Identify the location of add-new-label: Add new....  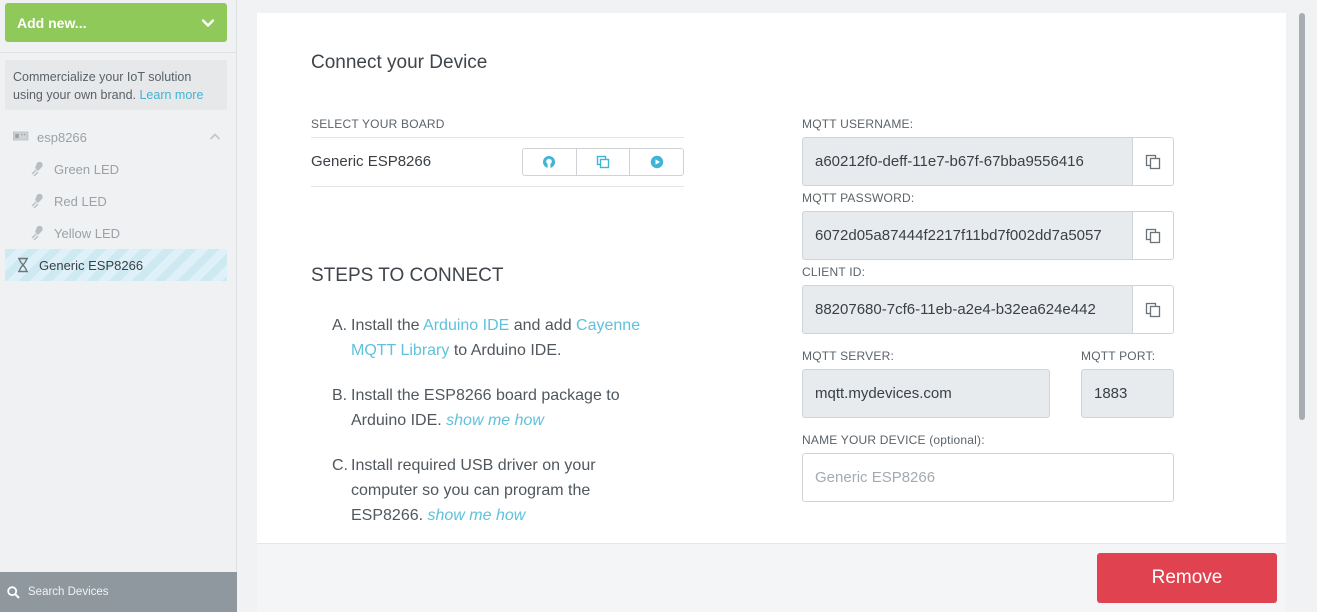
(52, 22).